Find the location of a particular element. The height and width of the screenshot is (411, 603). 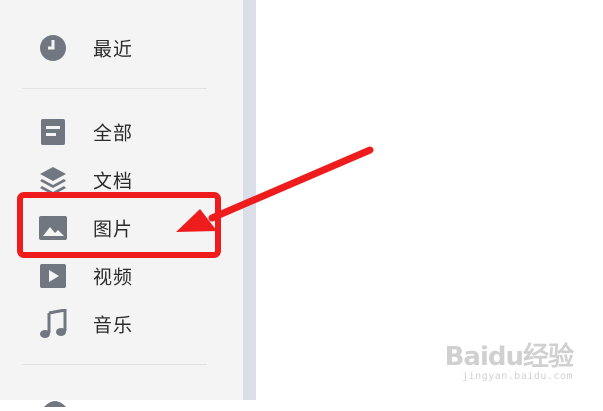

watermark-brand: Baidu经验 is located at coordinates (509, 357).